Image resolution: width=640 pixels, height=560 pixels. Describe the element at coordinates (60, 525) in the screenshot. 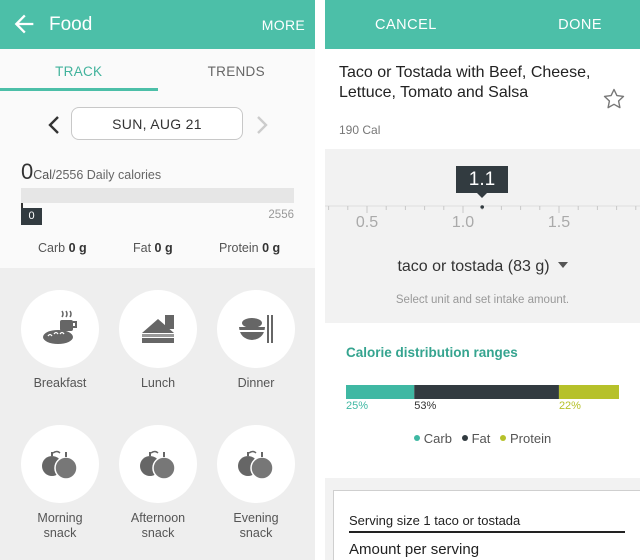

I see `meal-label: Morning snack` at that location.